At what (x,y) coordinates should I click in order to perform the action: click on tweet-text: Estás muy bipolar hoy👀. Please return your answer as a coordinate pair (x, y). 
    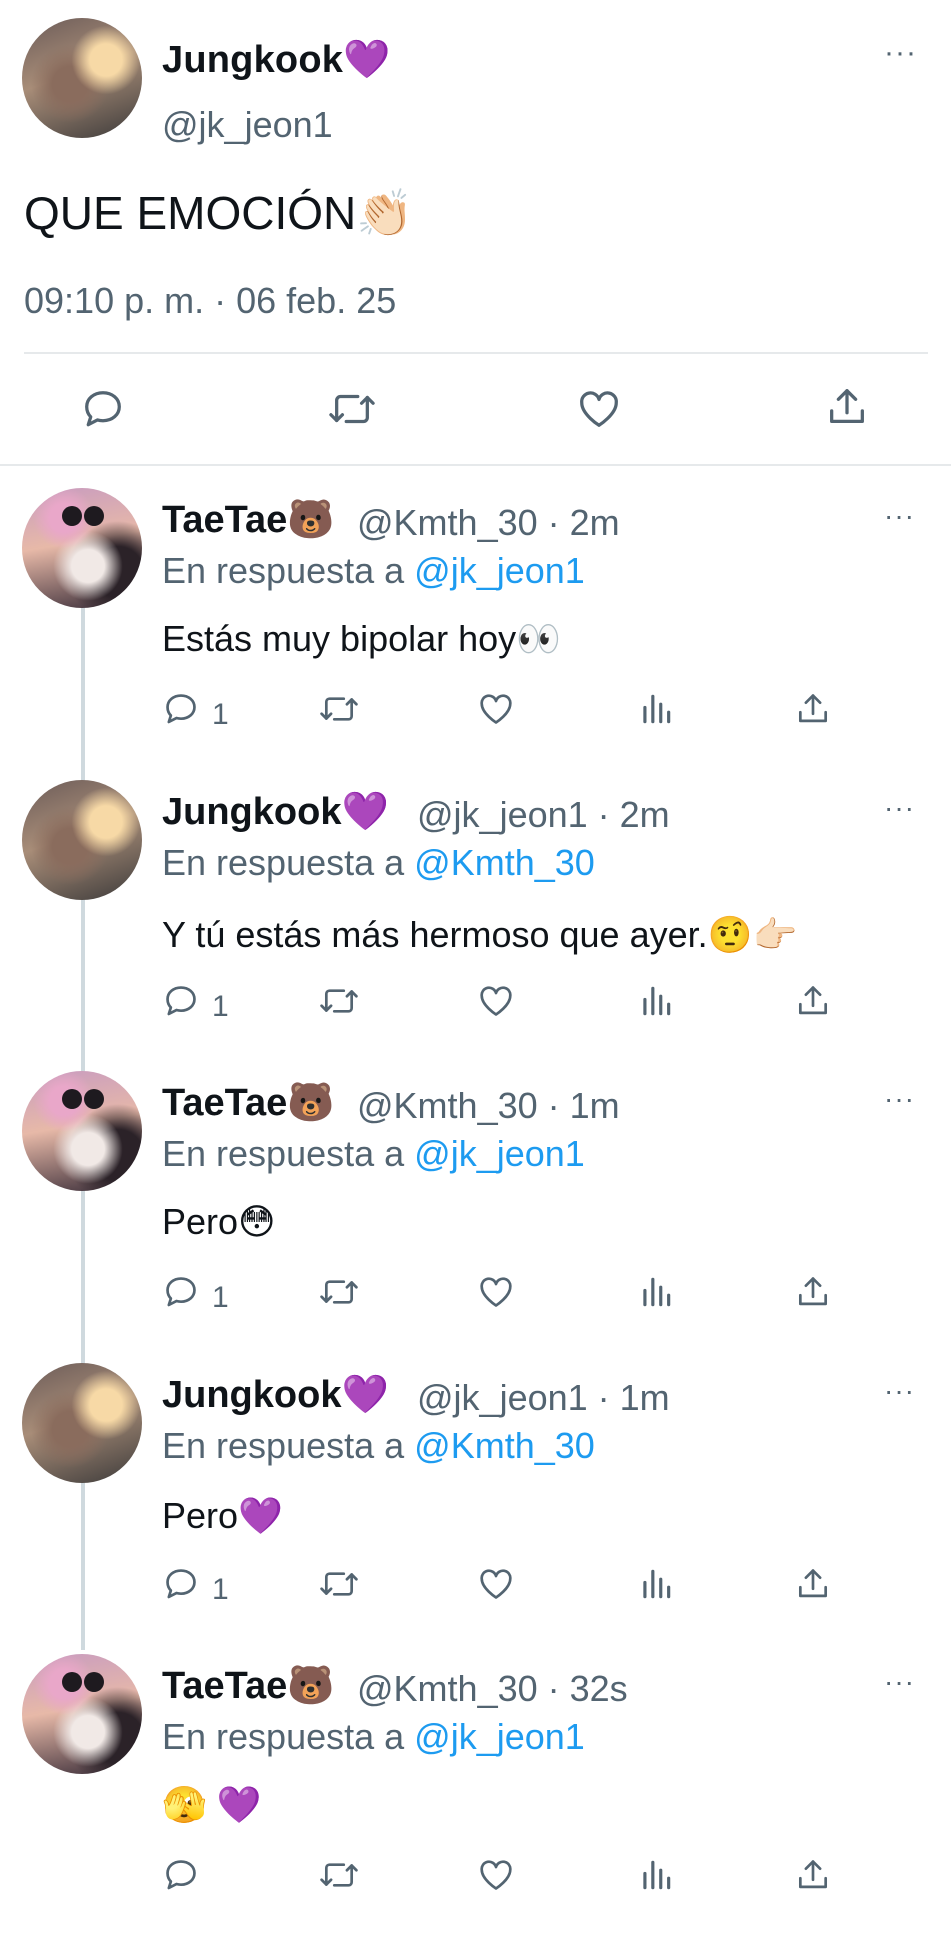
    Looking at the image, I should click on (361, 638).